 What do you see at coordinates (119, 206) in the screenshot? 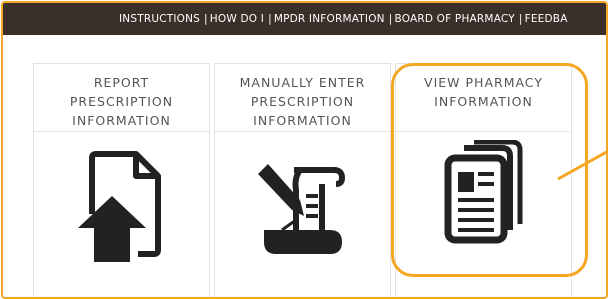
I see `upload-document-icon` at bounding box center [119, 206].